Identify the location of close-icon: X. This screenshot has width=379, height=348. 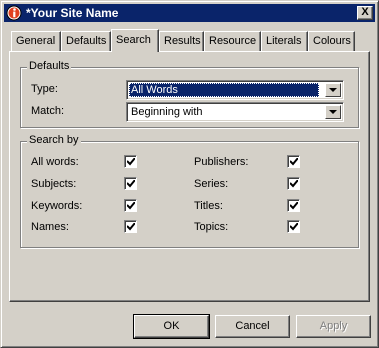
(365, 12).